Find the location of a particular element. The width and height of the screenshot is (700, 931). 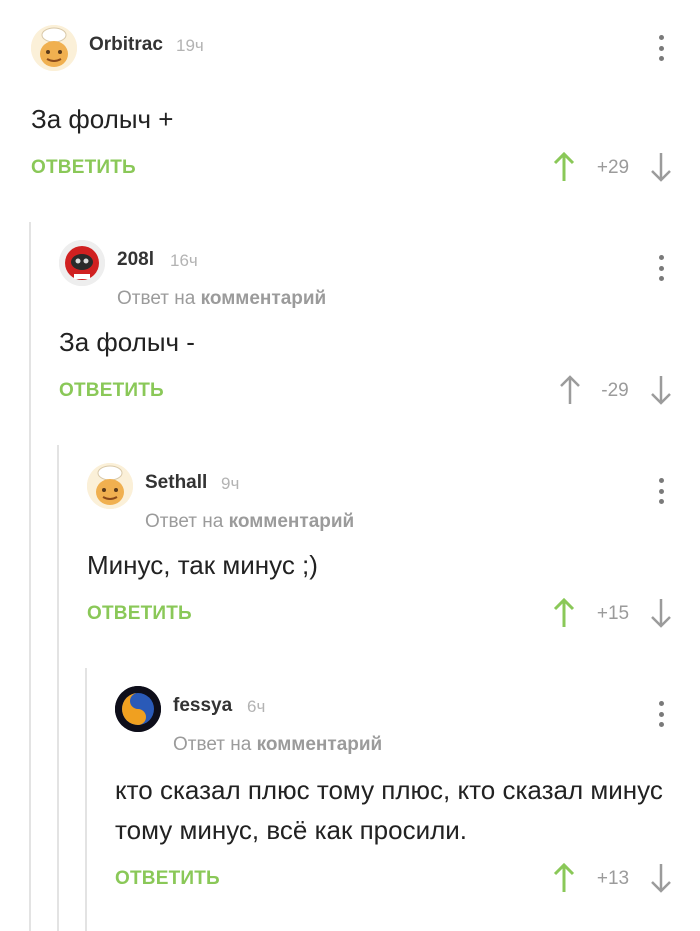

comment-header: Orbitrac 19ч is located at coordinates (365, 50).